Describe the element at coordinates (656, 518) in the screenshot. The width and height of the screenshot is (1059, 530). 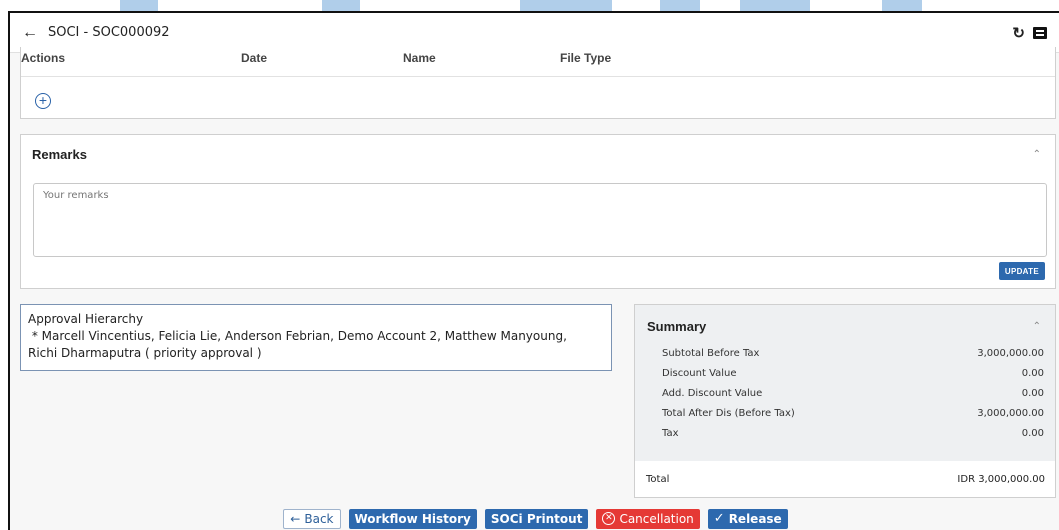
I see `cancellation-label: Cancellation` at that location.